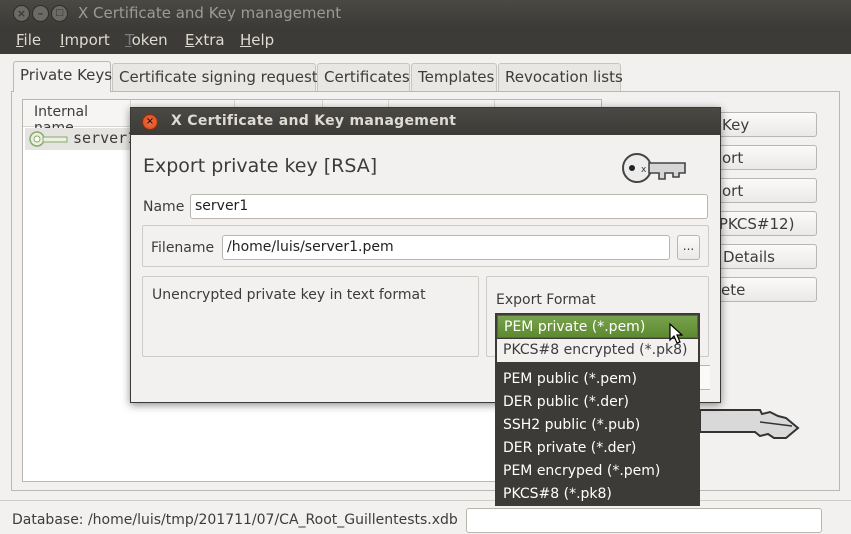 The image size is (851, 534). Describe the element at coordinates (210, 13) in the screenshot. I see `window-title: X Certificate and Key management` at that location.